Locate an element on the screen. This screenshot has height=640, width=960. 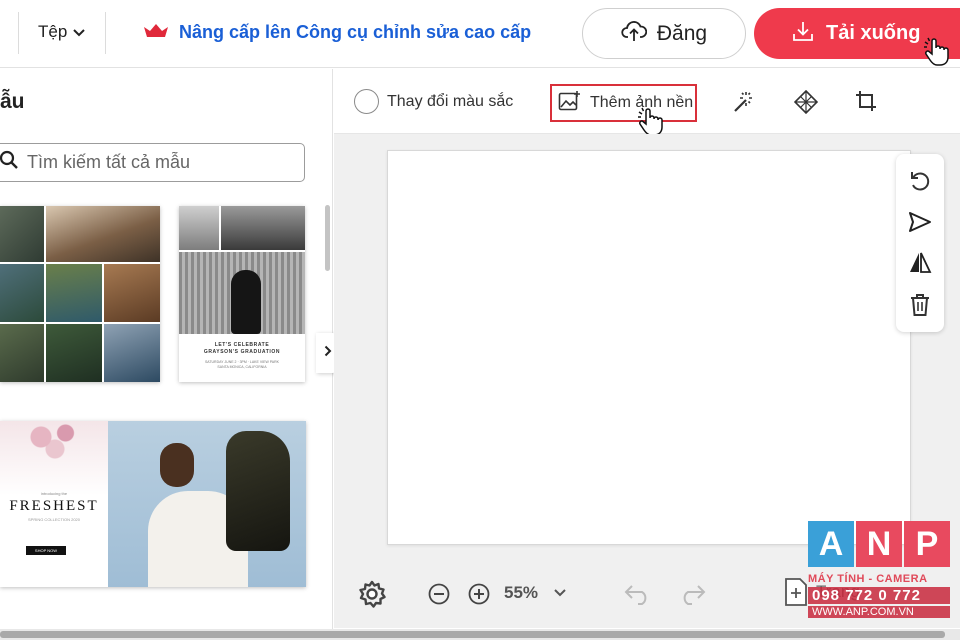
upgrade-link: Nâng cấp lên Công cụ chỉnh sửa cao cấp is located at coordinates (337, 32).